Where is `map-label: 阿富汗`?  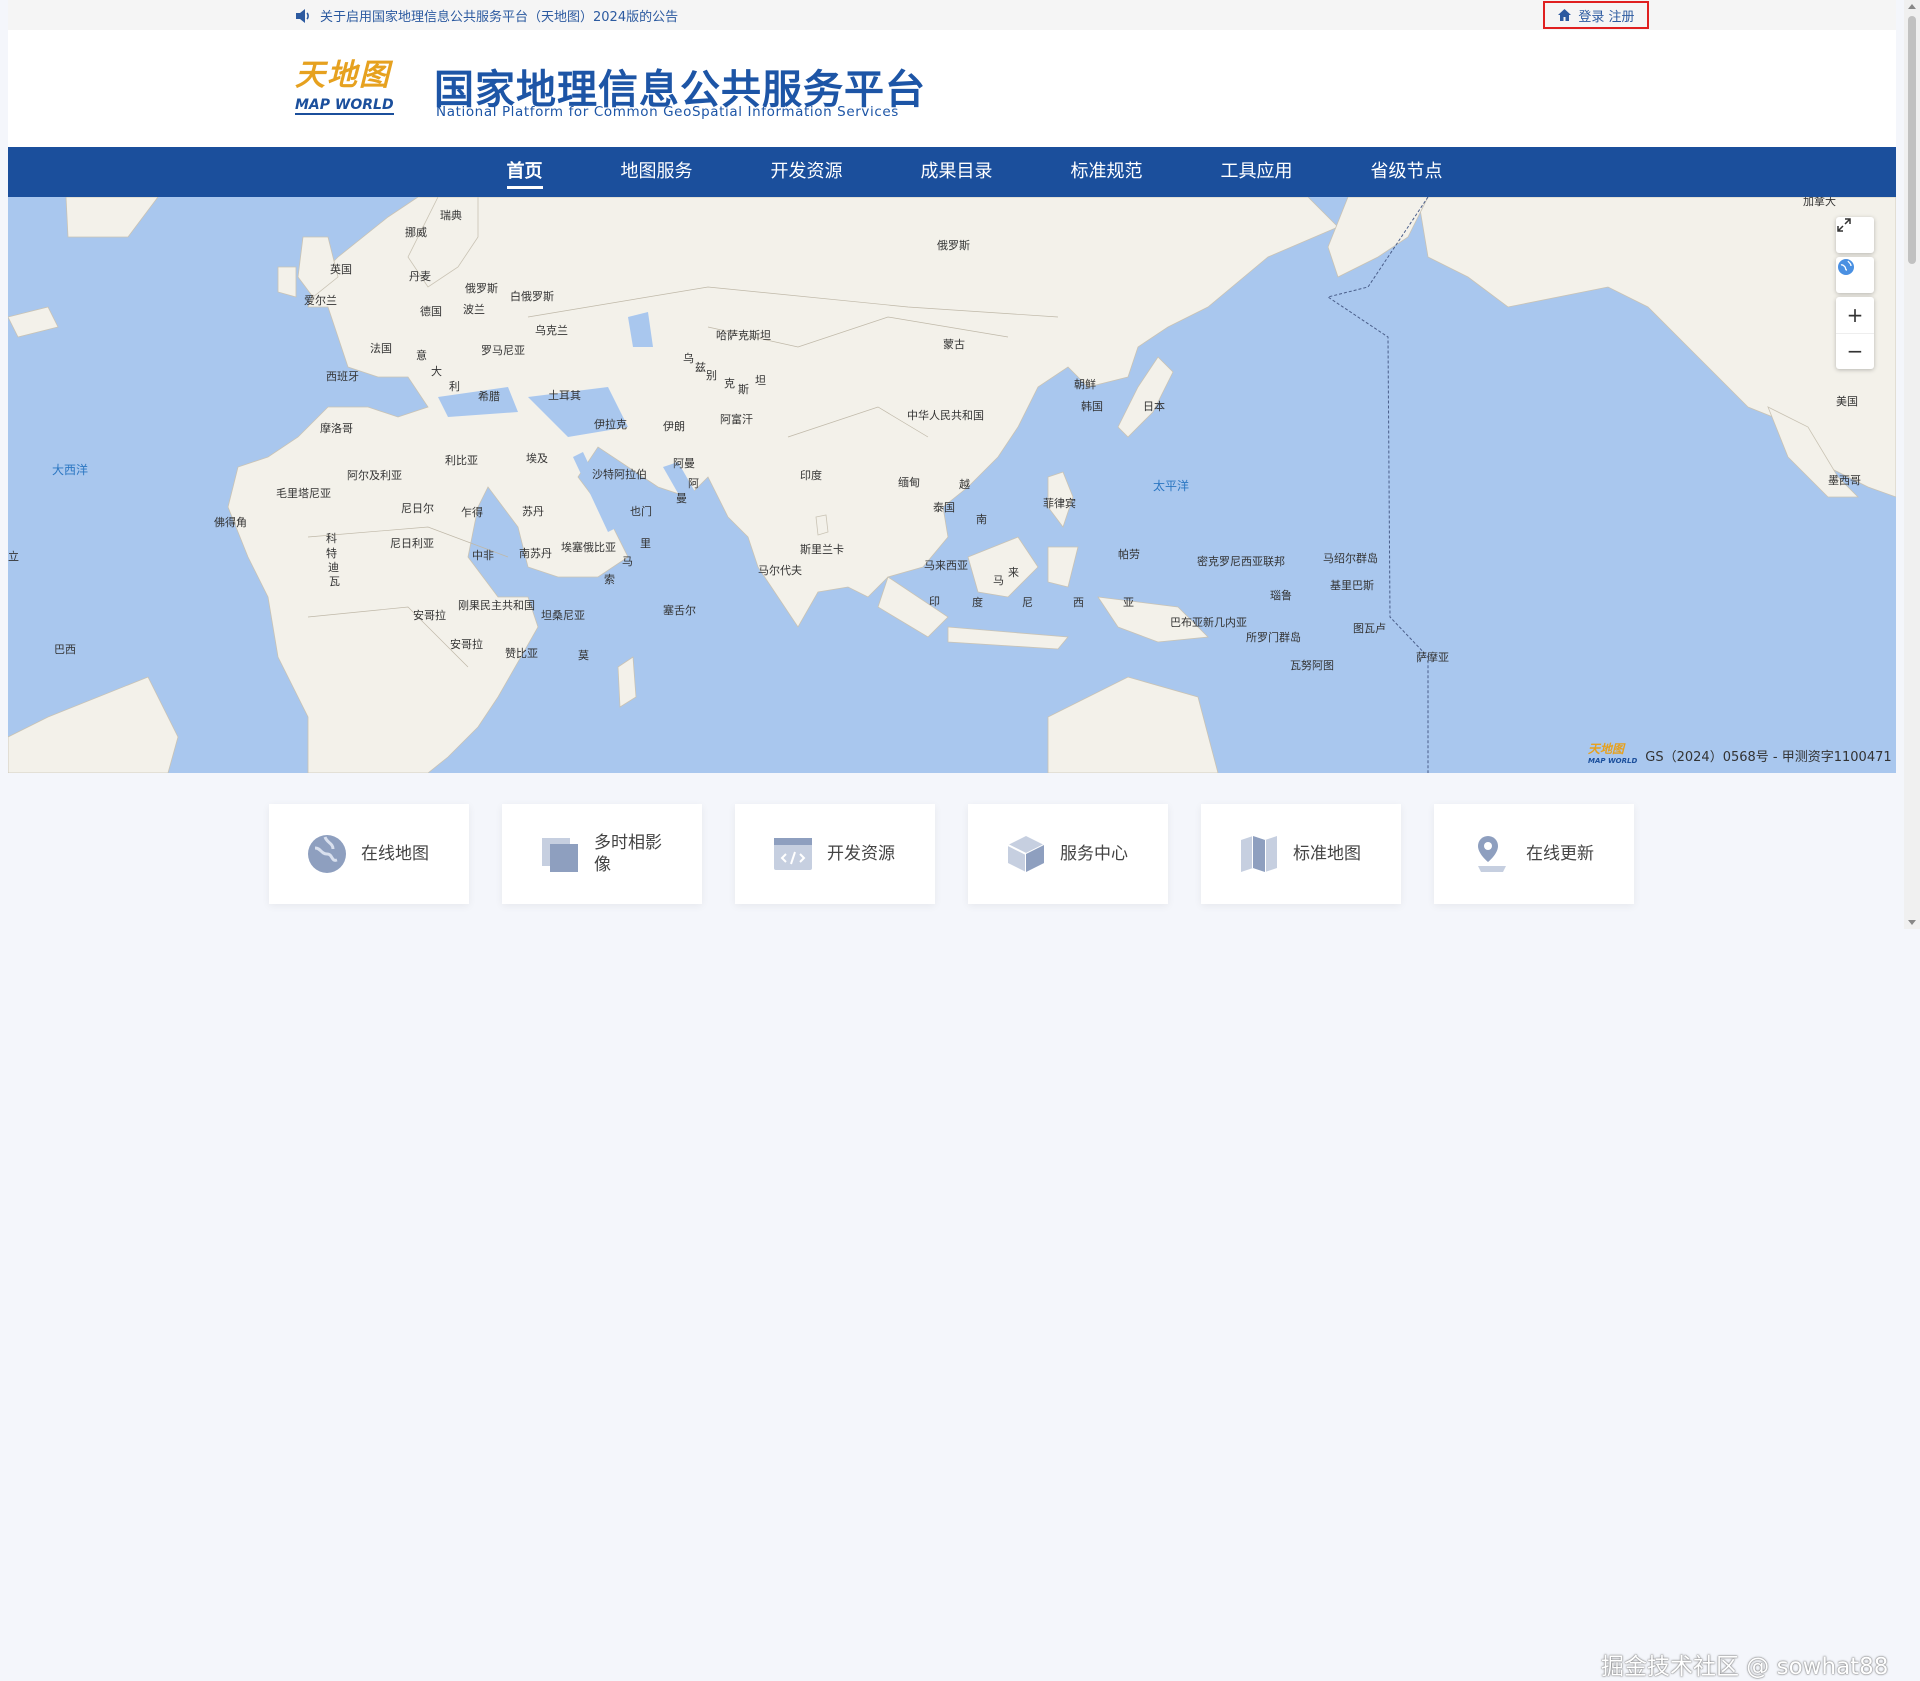 map-label: 阿富汗 is located at coordinates (736, 419).